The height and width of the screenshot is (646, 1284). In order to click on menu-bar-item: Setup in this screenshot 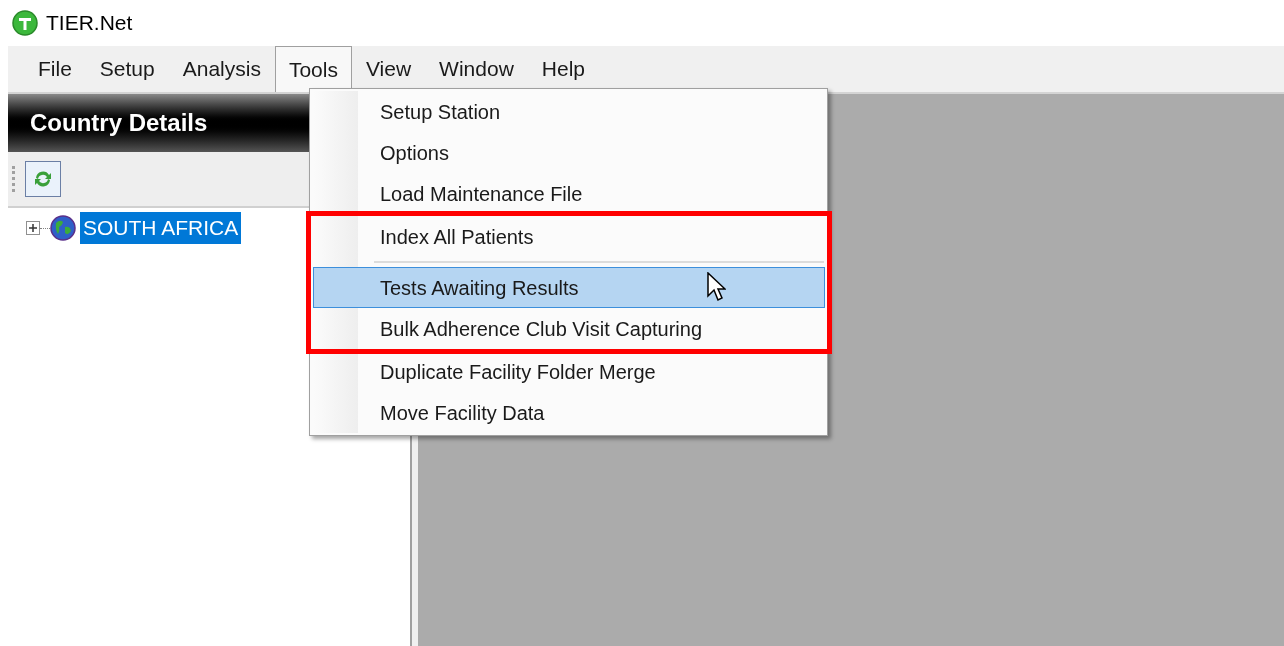, I will do `click(127, 69)`.